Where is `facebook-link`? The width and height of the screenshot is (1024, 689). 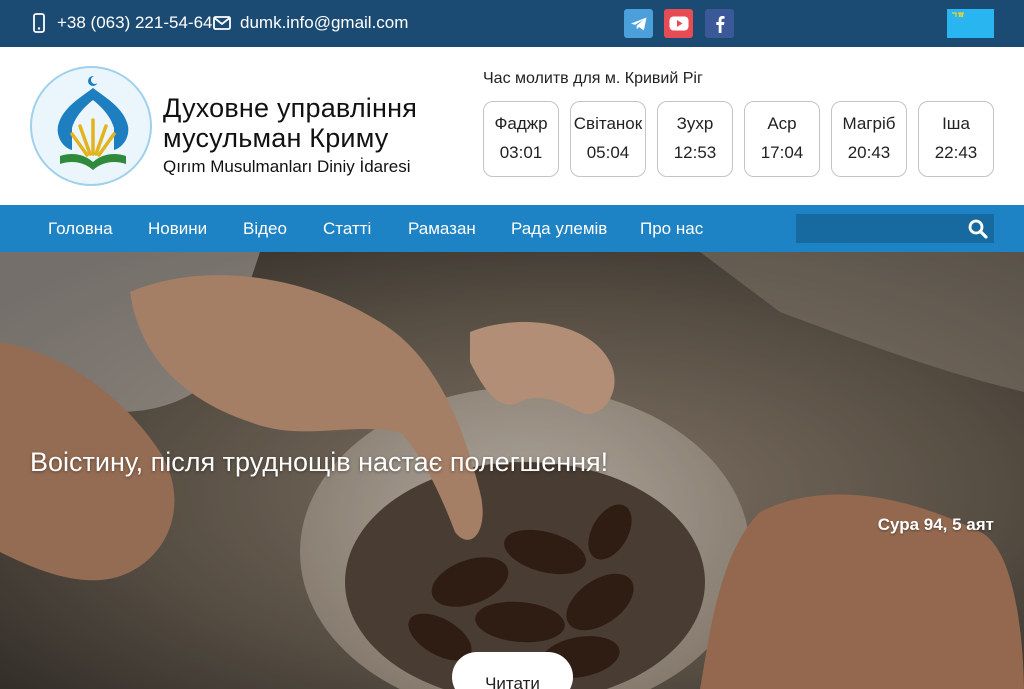 facebook-link is located at coordinates (719, 23).